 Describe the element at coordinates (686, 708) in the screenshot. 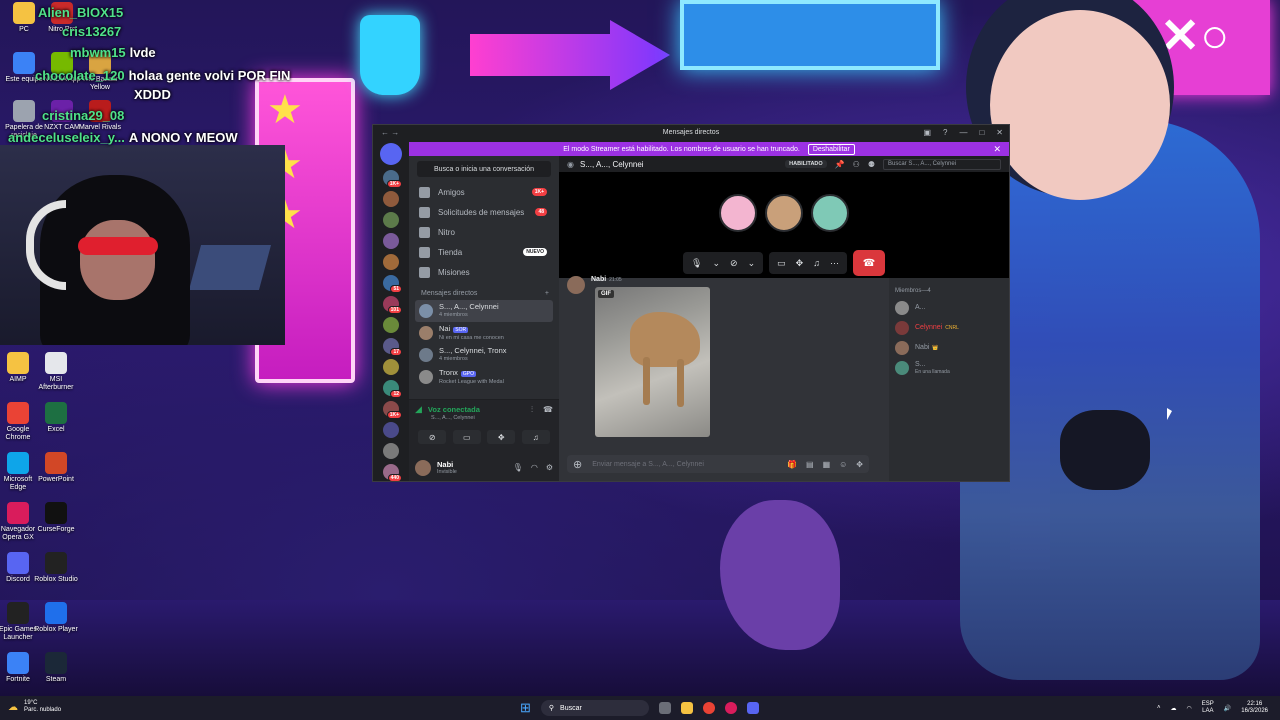

I see `file-explorer-icon` at that location.